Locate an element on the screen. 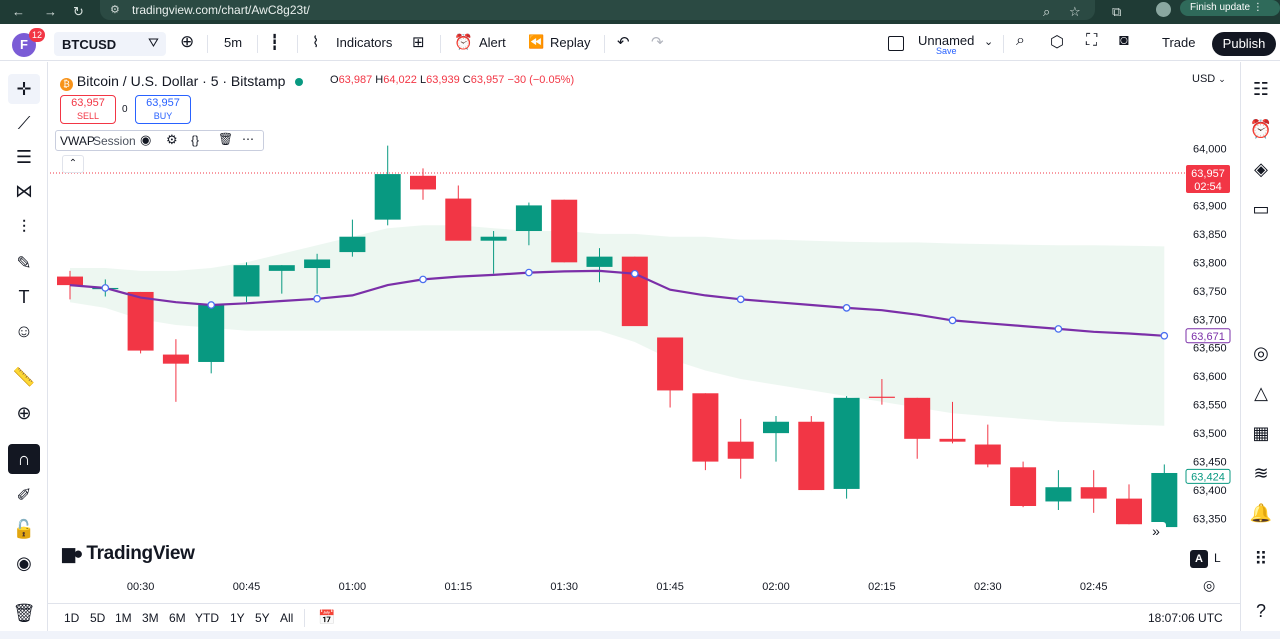  patterns-icon: ⋈ is located at coordinates (24, 191).